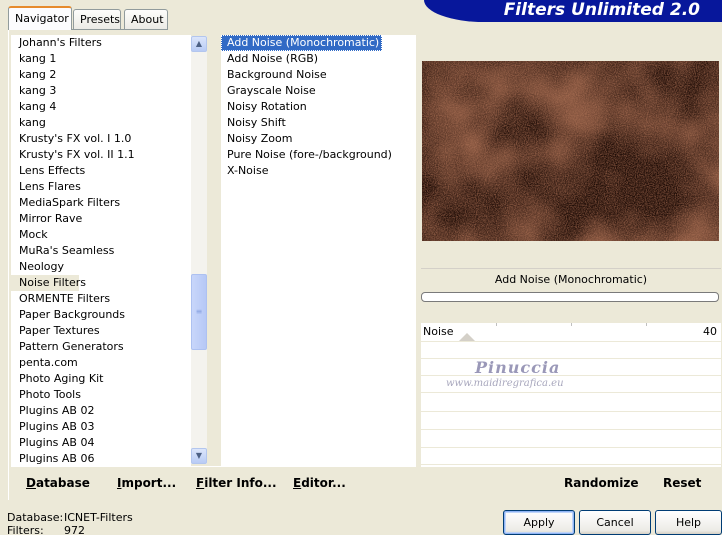  What do you see at coordinates (58, 483) in the screenshot?
I see `database-button: Database` at bounding box center [58, 483].